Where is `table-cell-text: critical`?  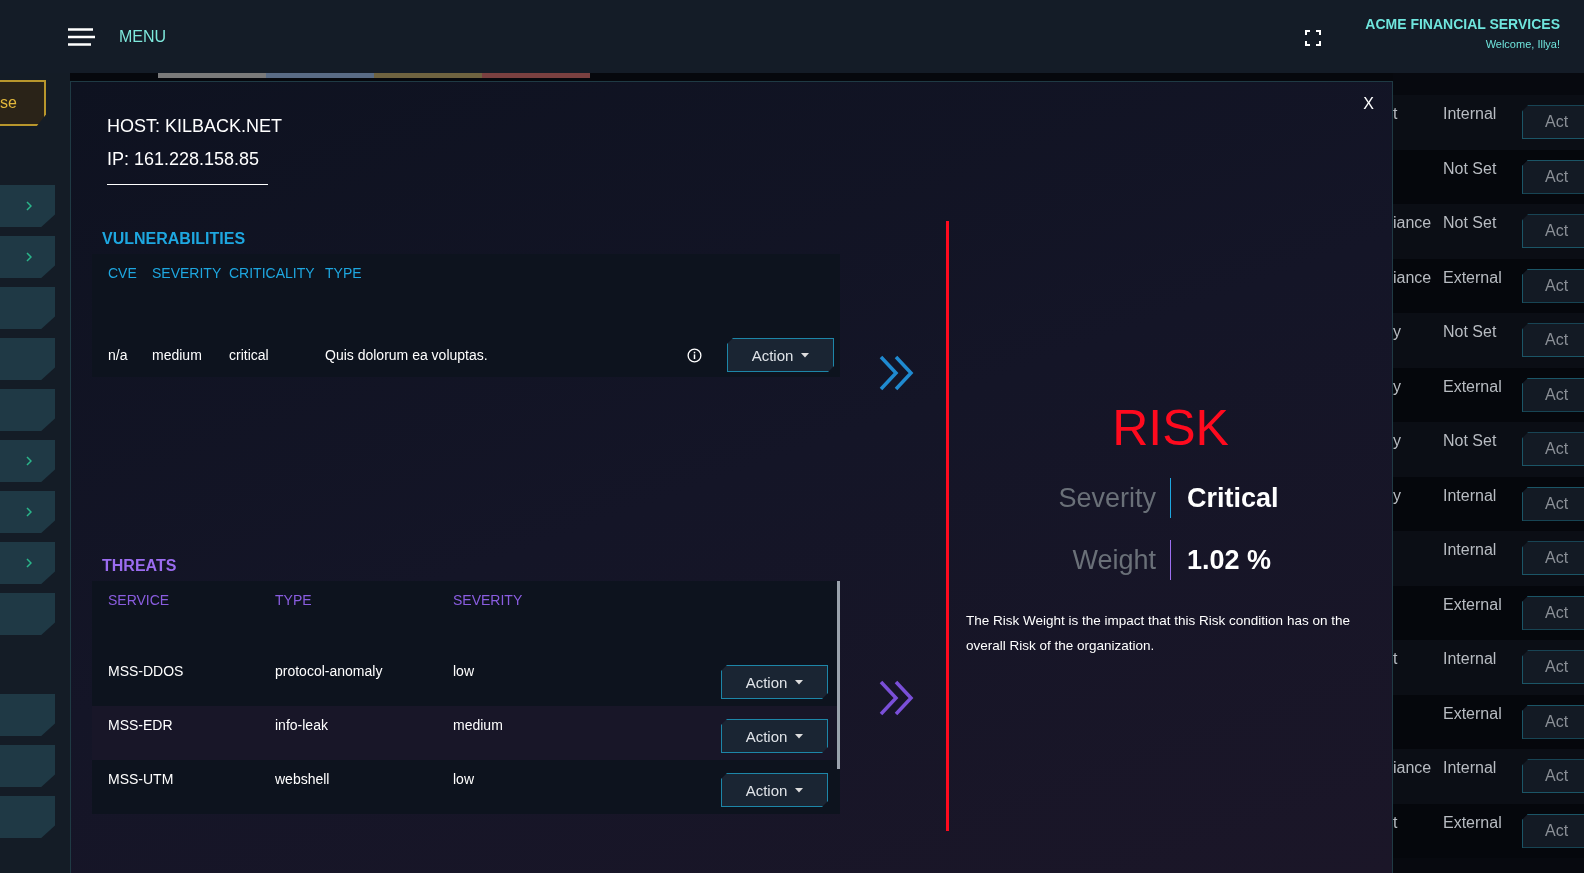
table-cell-text: critical is located at coordinates (249, 355).